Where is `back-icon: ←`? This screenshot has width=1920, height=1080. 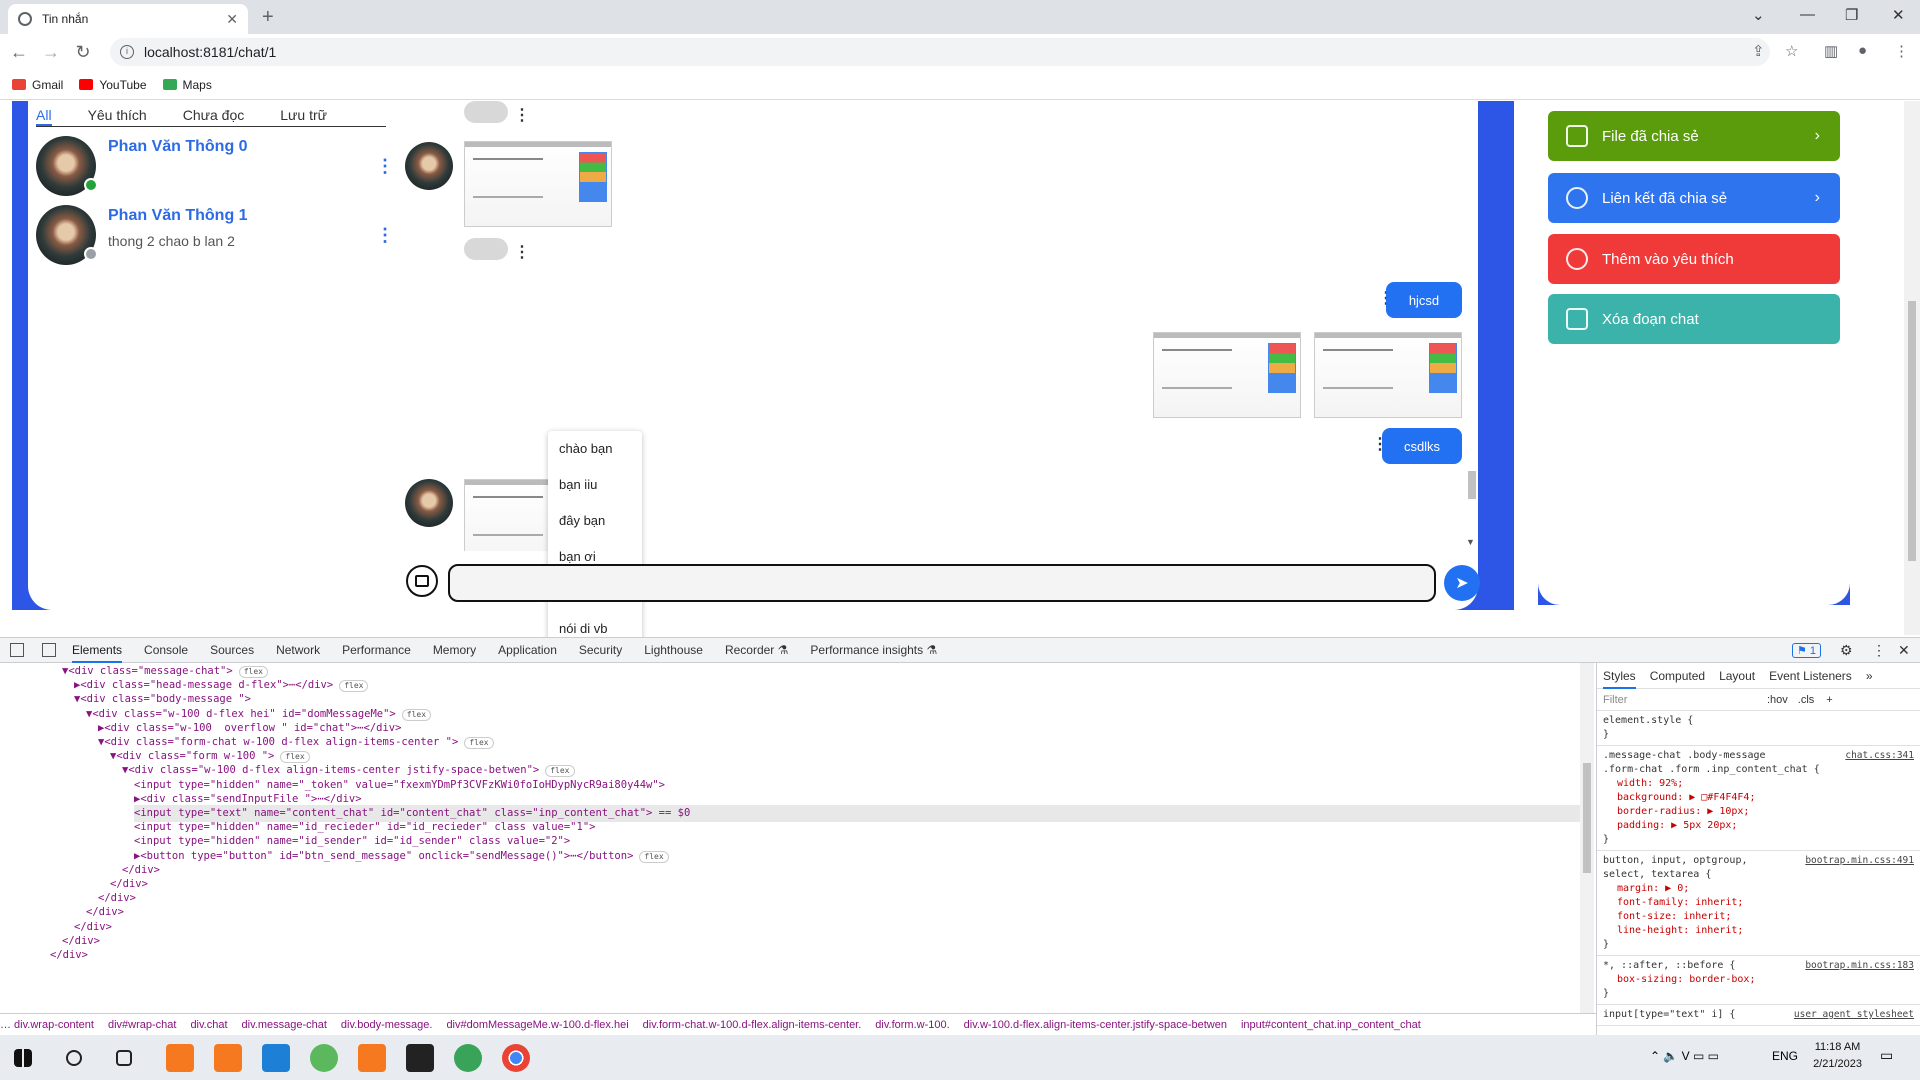 back-icon: ← is located at coordinates (19, 52).